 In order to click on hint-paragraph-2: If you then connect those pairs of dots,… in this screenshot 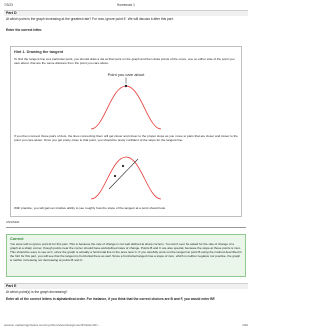, I will do `click(126, 138)`.